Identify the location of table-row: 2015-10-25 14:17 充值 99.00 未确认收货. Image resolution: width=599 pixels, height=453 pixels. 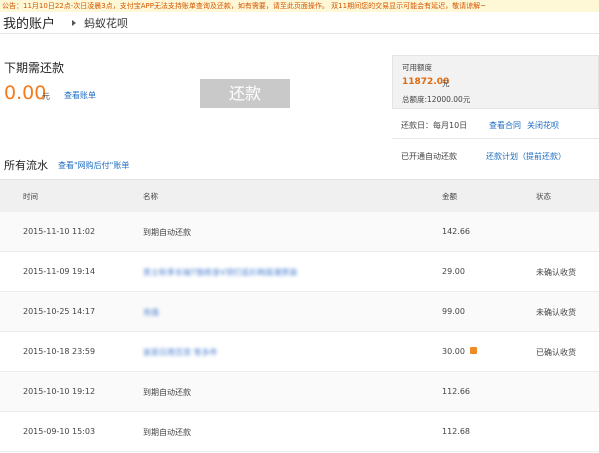
(299, 312).